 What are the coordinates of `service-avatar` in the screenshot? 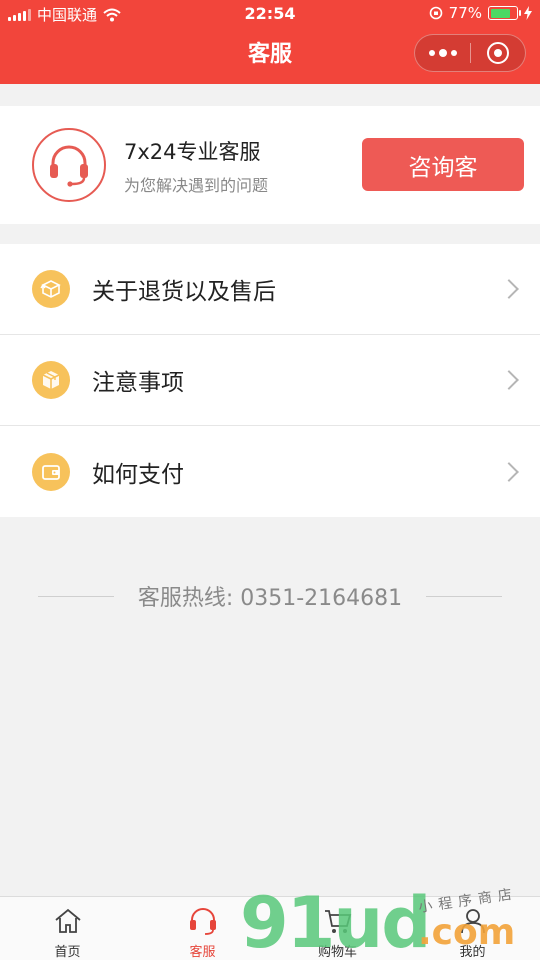 It's located at (69, 165).